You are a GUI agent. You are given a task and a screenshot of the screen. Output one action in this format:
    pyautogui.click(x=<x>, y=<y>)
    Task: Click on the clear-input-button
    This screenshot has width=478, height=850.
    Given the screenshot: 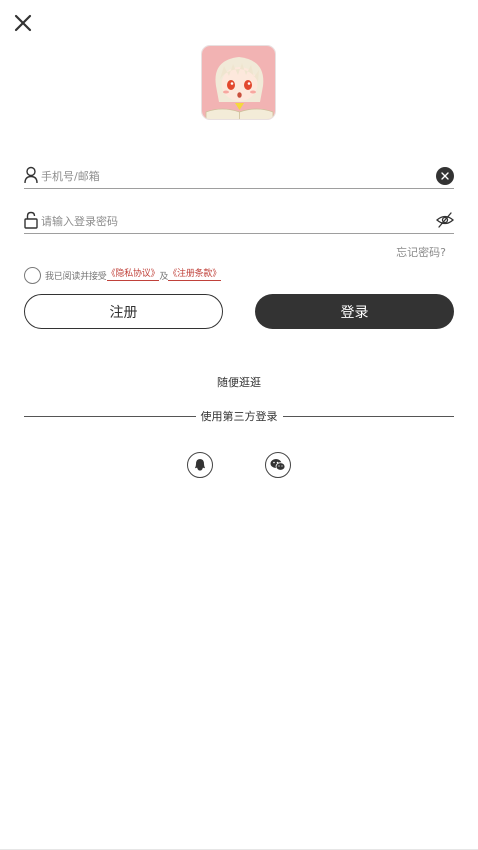 What is the action you would take?
    pyautogui.click(x=445, y=176)
    